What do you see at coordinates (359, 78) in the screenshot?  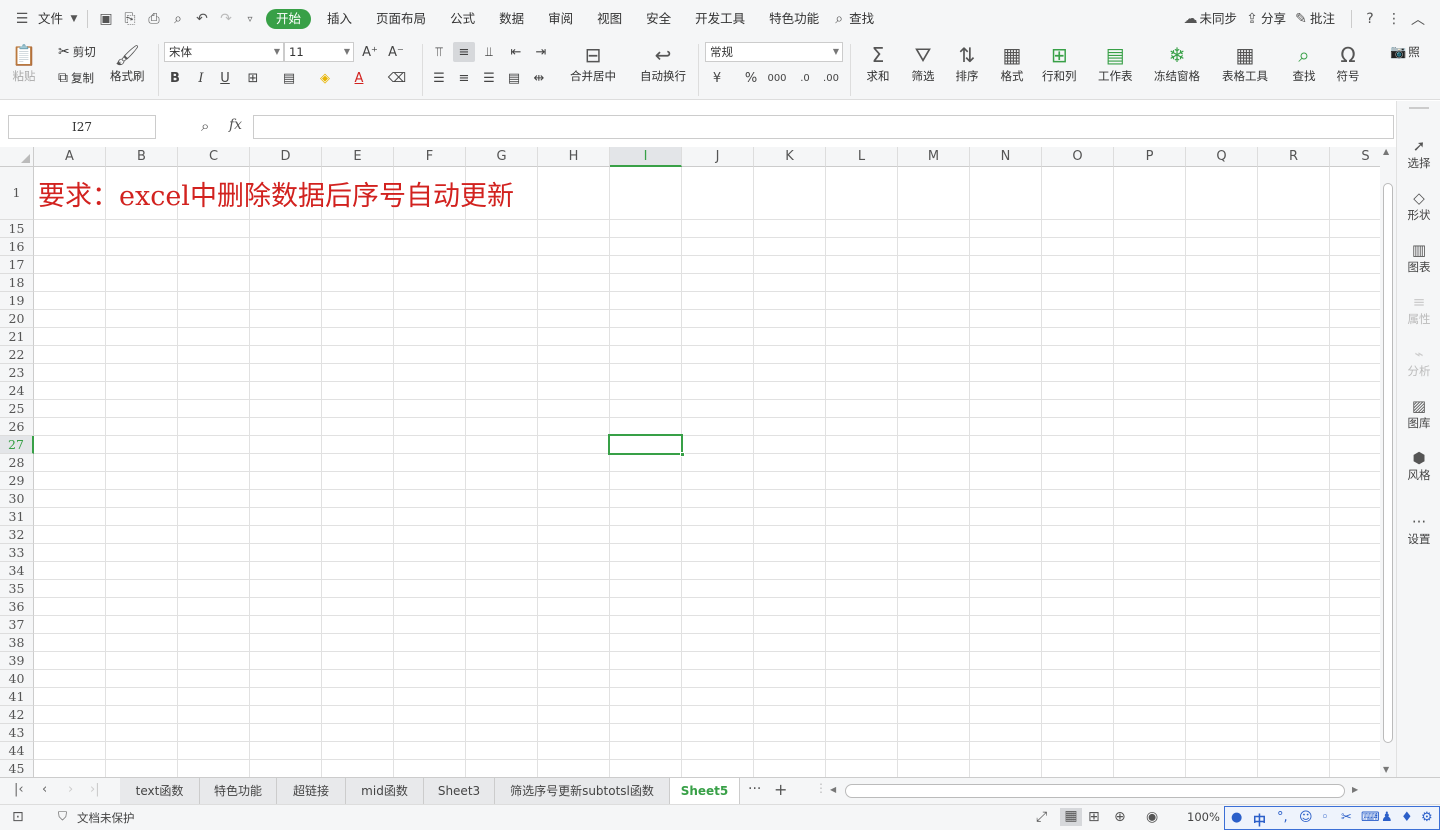 I see `font-color-icon: A` at bounding box center [359, 78].